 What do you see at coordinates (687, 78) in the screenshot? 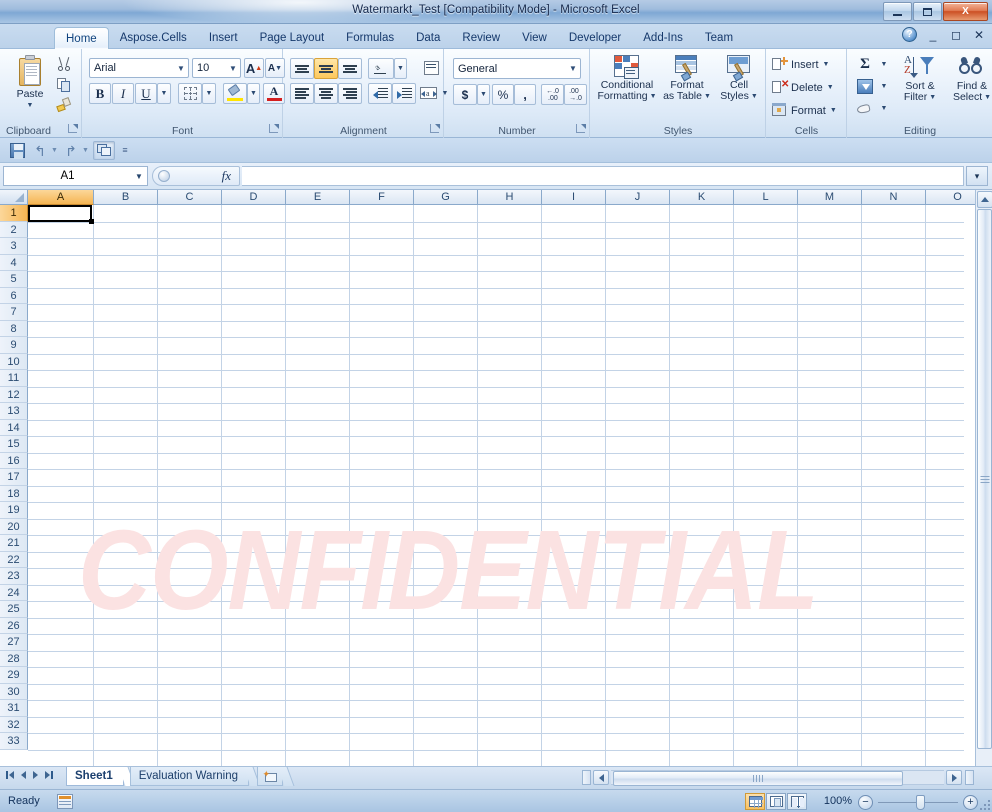
I see `format-as-table-button: Format as Table ▼` at bounding box center [687, 78].